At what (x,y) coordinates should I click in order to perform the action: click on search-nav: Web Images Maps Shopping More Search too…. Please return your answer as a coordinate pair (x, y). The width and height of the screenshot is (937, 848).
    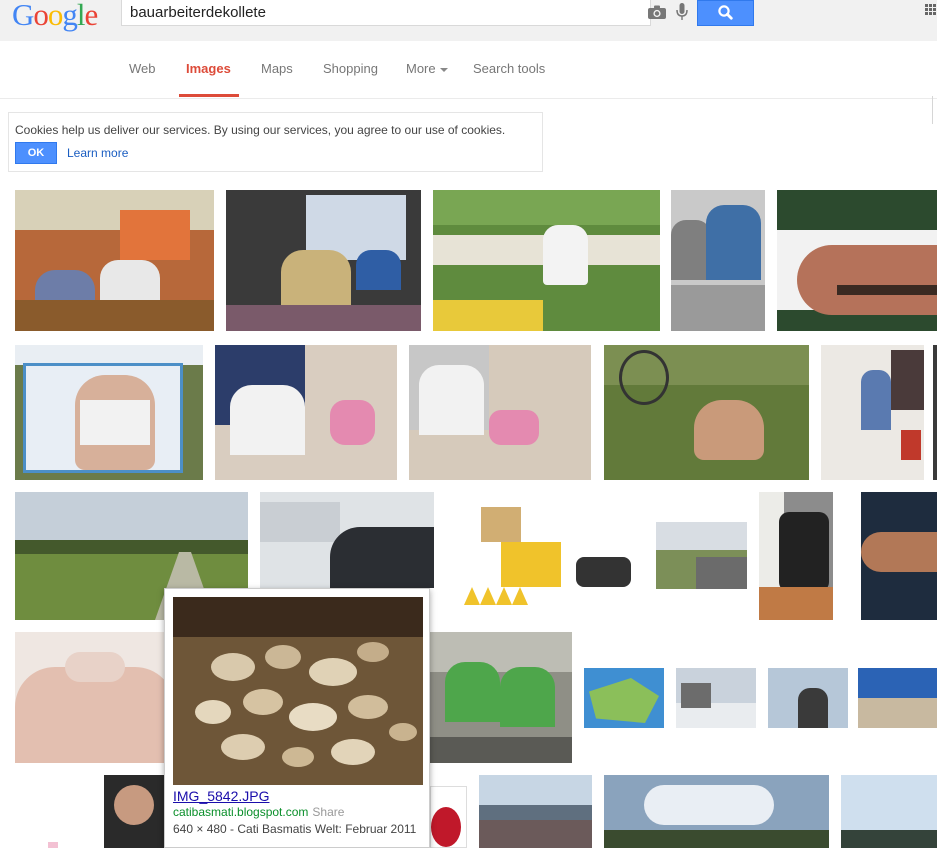
    Looking at the image, I should click on (468, 82).